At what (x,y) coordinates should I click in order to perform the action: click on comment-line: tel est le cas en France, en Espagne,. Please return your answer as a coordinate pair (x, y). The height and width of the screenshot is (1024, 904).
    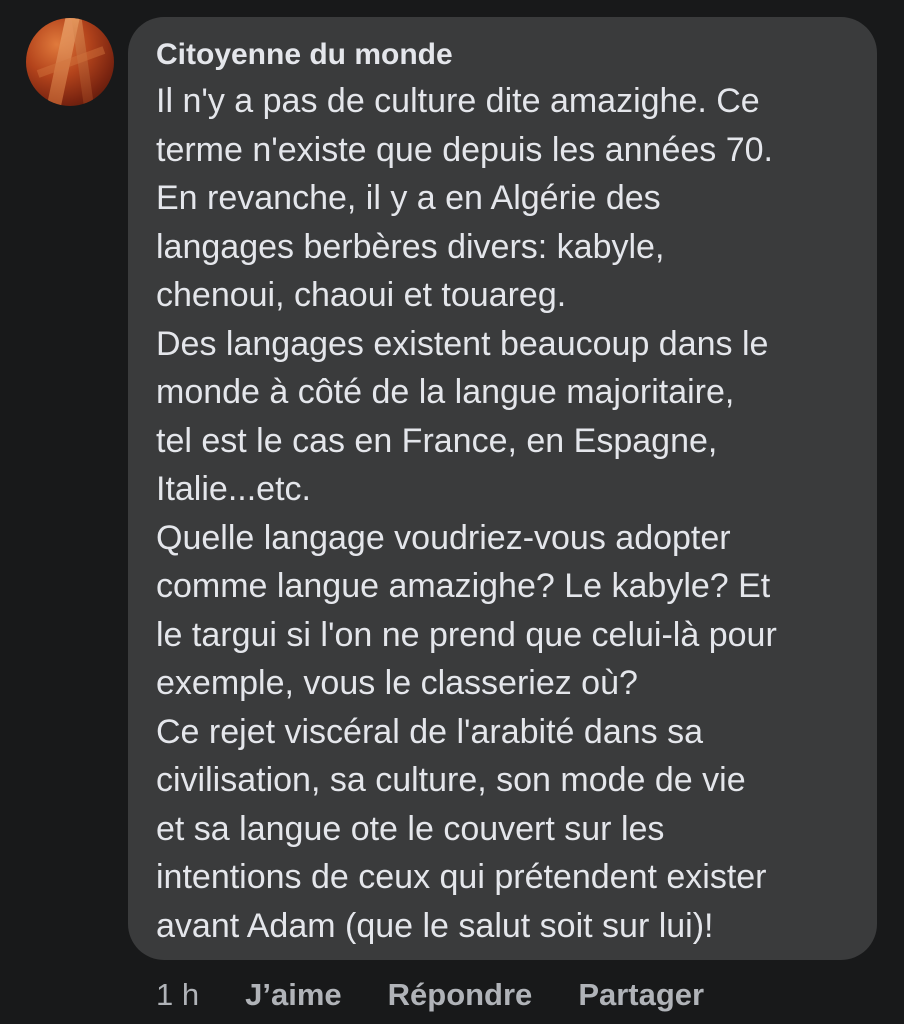
    Looking at the image, I should click on (437, 440).